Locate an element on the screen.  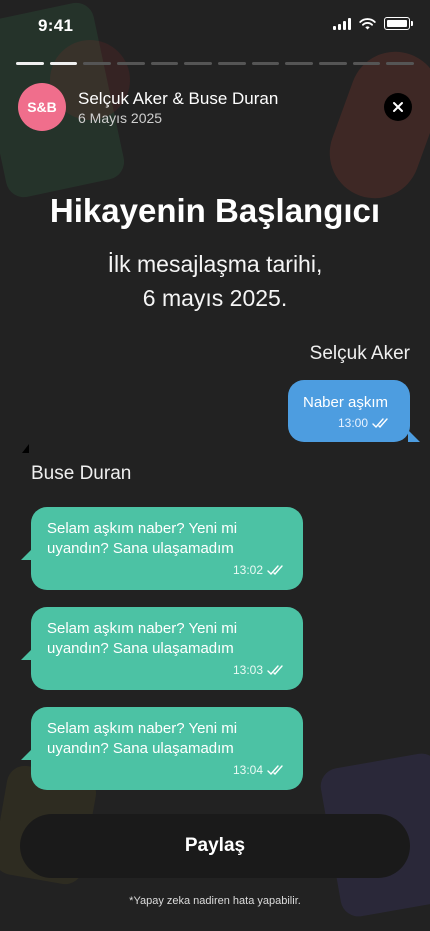
share-button: Paylaş is located at coordinates (215, 846).